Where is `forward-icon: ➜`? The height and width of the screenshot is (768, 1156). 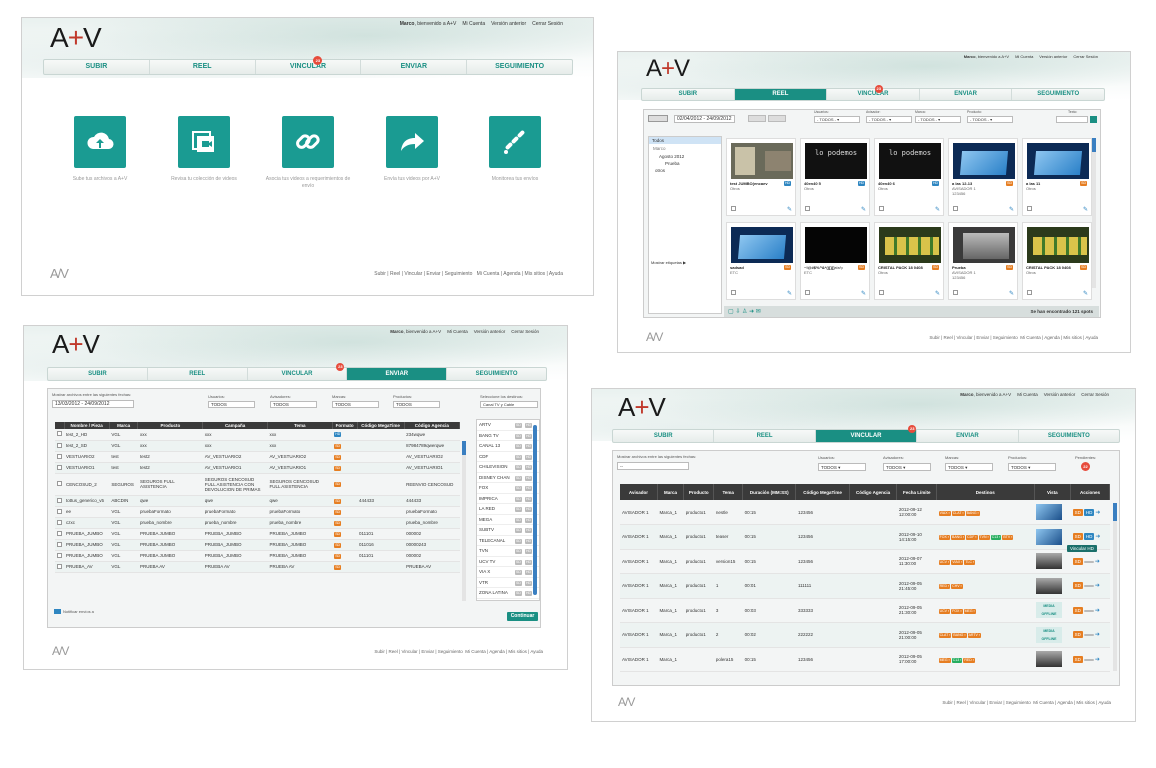
forward-icon: ➜ is located at coordinates (1097, 562).